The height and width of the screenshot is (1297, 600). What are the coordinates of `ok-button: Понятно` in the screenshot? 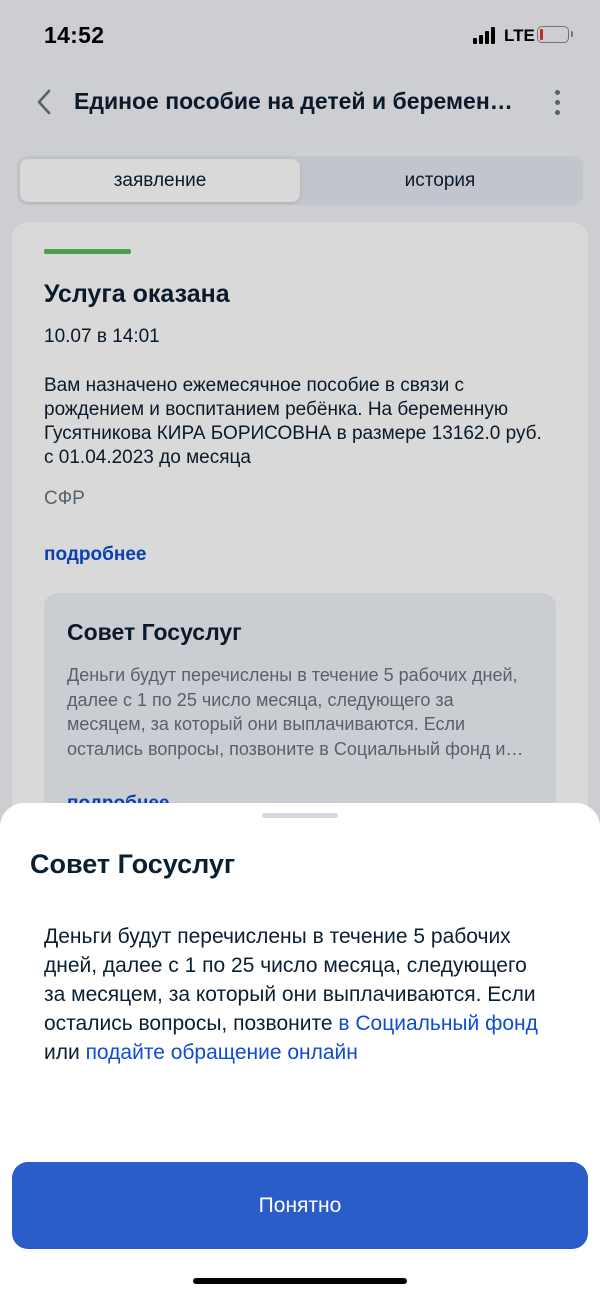 It's located at (300, 1205).